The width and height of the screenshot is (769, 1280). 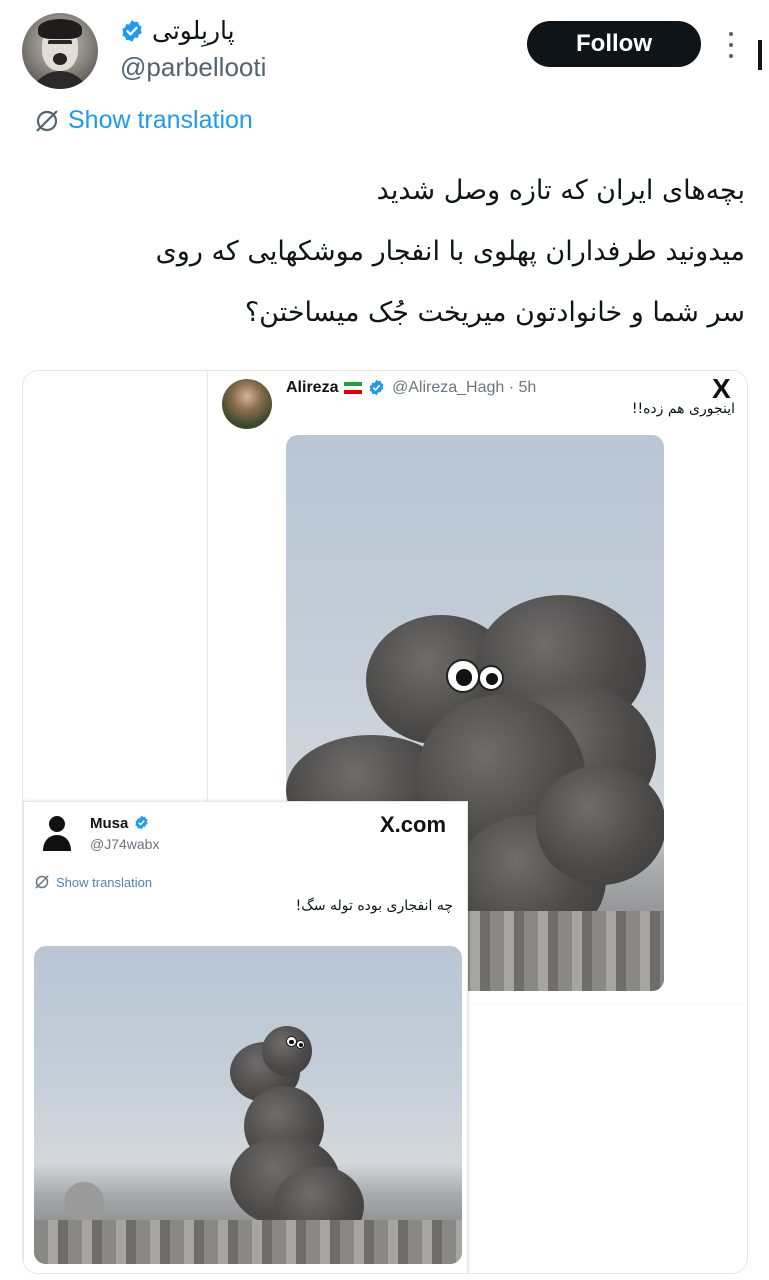 What do you see at coordinates (413, 824) in the screenshot?
I see `x-com-logo: X.com` at bounding box center [413, 824].